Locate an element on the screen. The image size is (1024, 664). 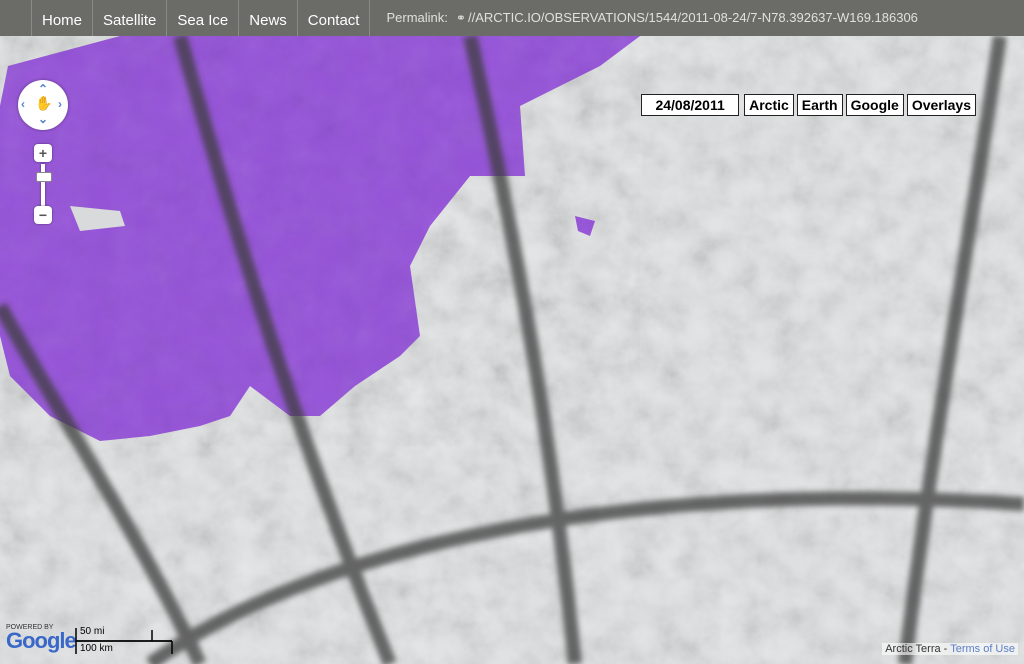
nav-sea-ice: Sea Ice is located at coordinates (203, 18).